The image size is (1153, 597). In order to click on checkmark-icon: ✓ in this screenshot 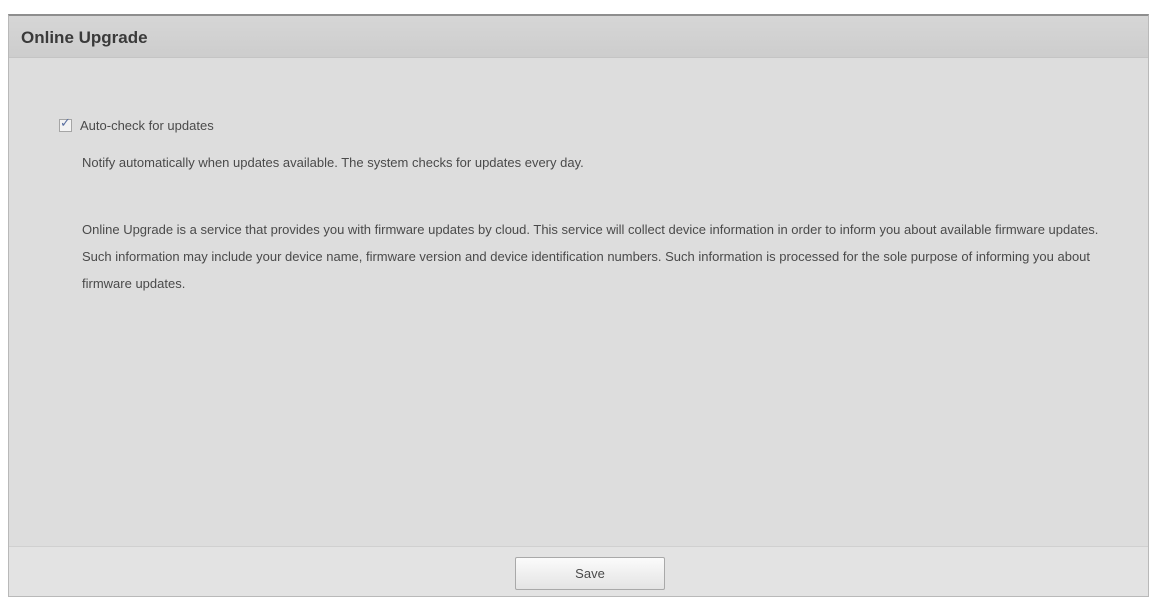, I will do `click(65, 123)`.